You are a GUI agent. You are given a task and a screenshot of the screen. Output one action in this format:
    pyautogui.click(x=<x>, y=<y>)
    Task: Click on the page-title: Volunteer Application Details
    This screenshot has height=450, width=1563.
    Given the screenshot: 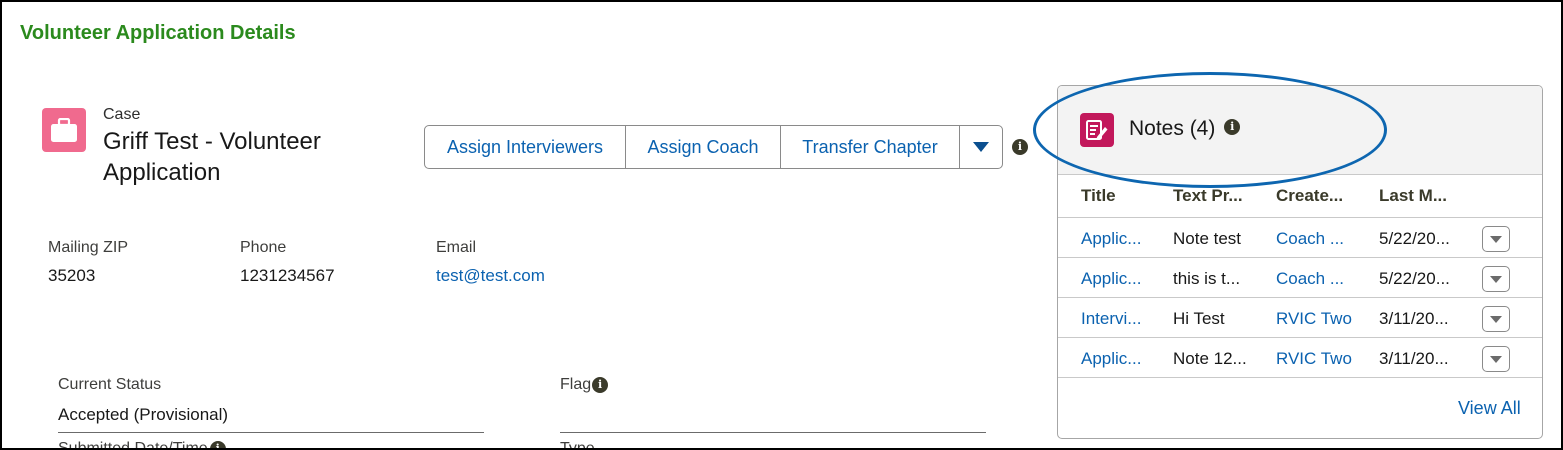 What is the action you would take?
    pyautogui.click(x=158, y=33)
    